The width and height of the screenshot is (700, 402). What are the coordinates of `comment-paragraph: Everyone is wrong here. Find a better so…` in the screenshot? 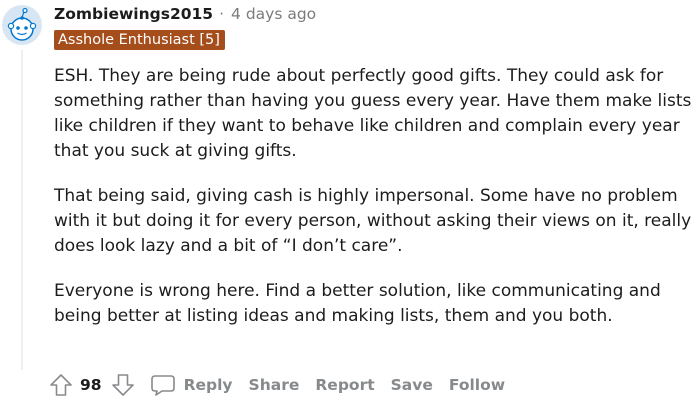 It's located at (357, 303).